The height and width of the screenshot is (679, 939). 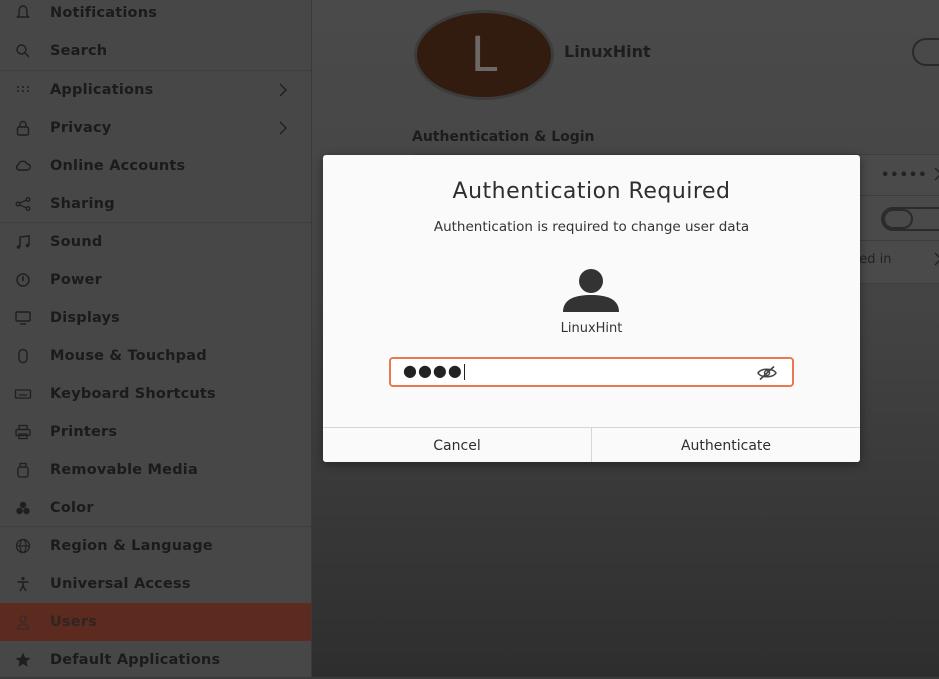 What do you see at coordinates (155, 508) in the screenshot?
I see `sidebar-item-color: Color` at bounding box center [155, 508].